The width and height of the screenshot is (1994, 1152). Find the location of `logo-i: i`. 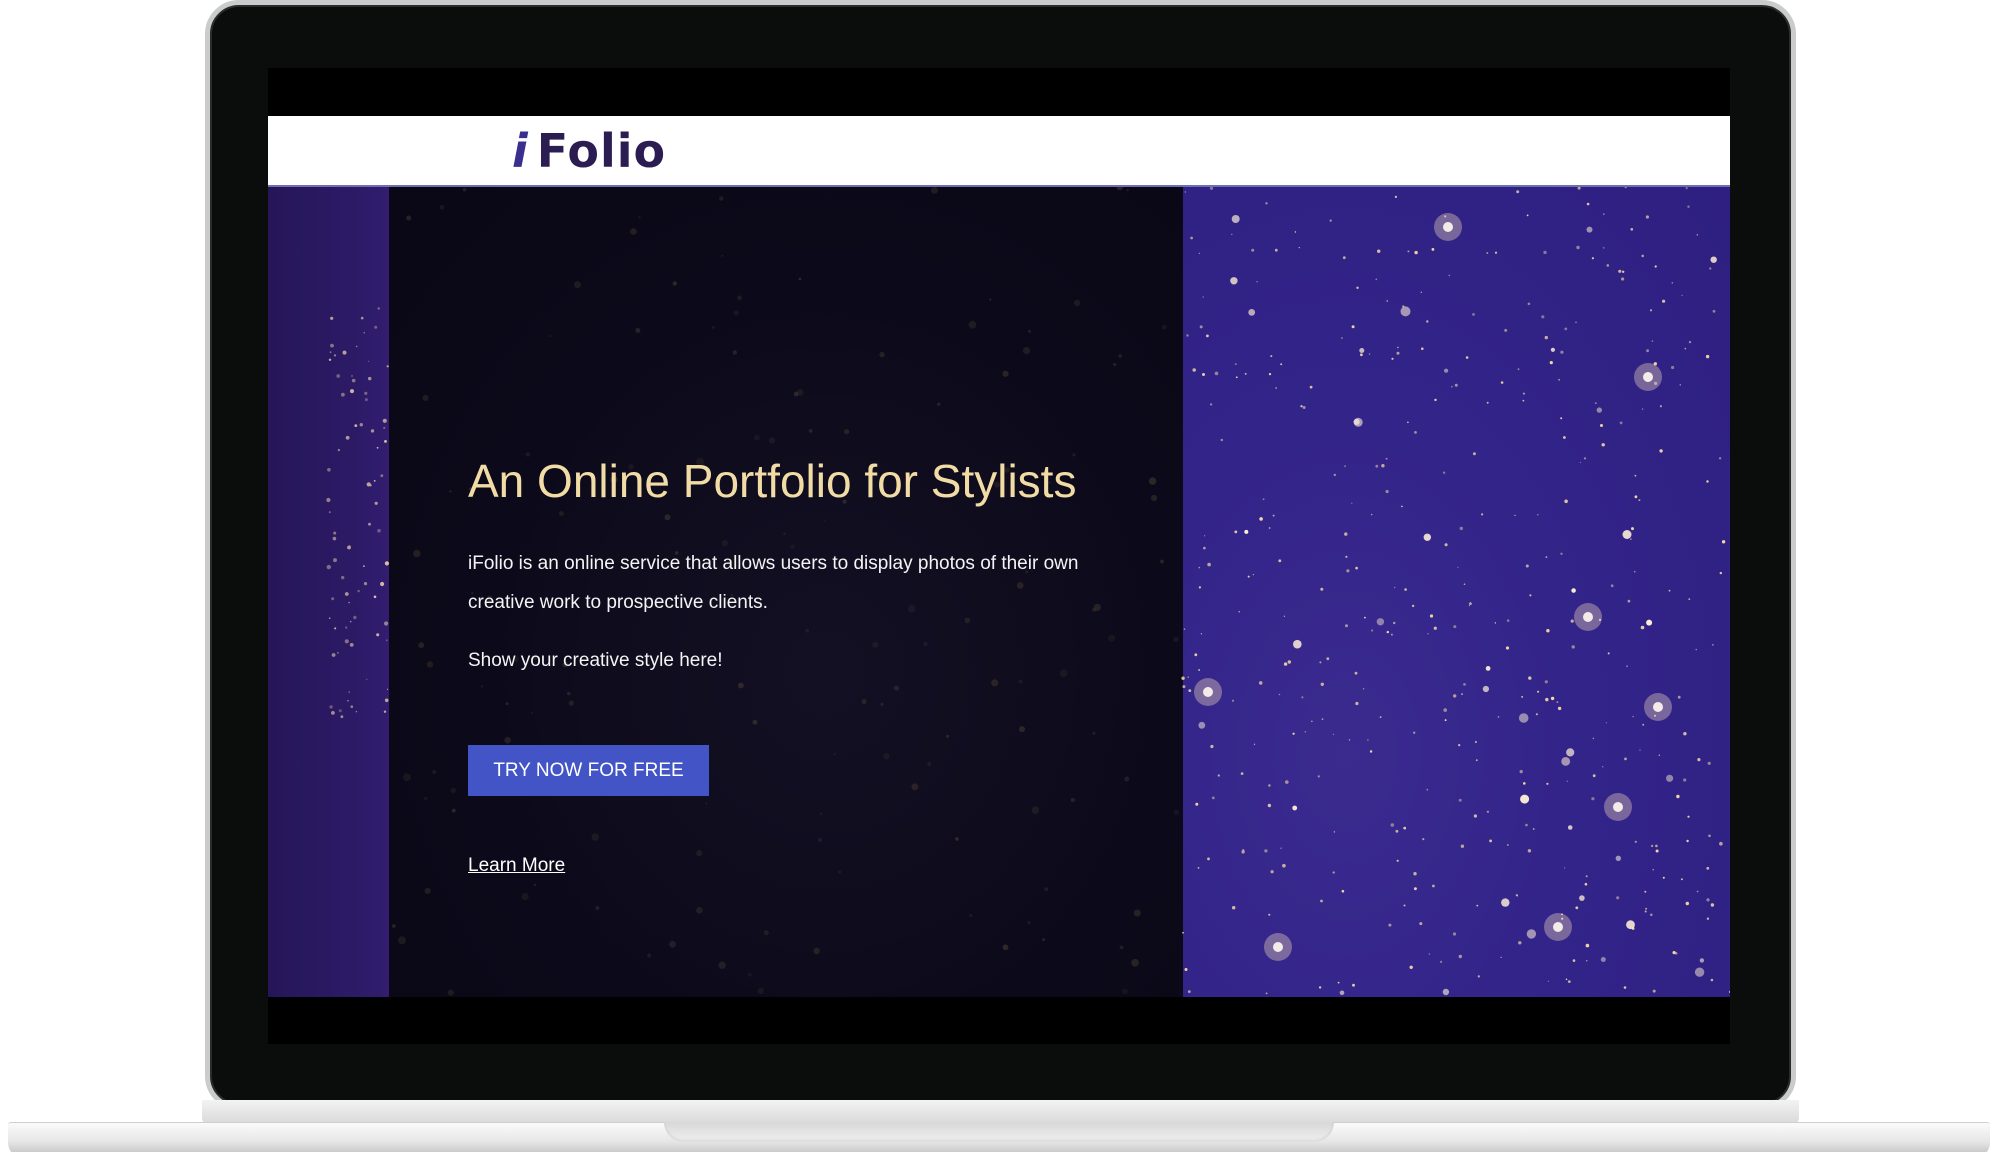

logo-i: i is located at coordinates (520, 151).